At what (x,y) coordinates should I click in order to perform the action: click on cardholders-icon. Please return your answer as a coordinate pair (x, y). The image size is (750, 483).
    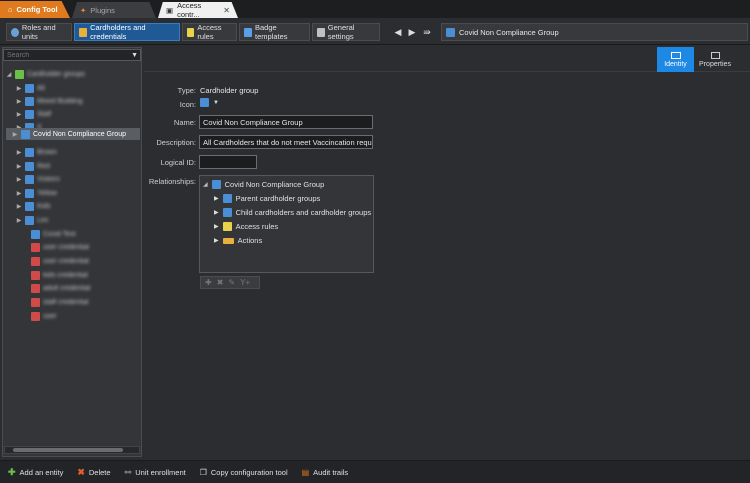
    Looking at the image, I should click on (83, 32).